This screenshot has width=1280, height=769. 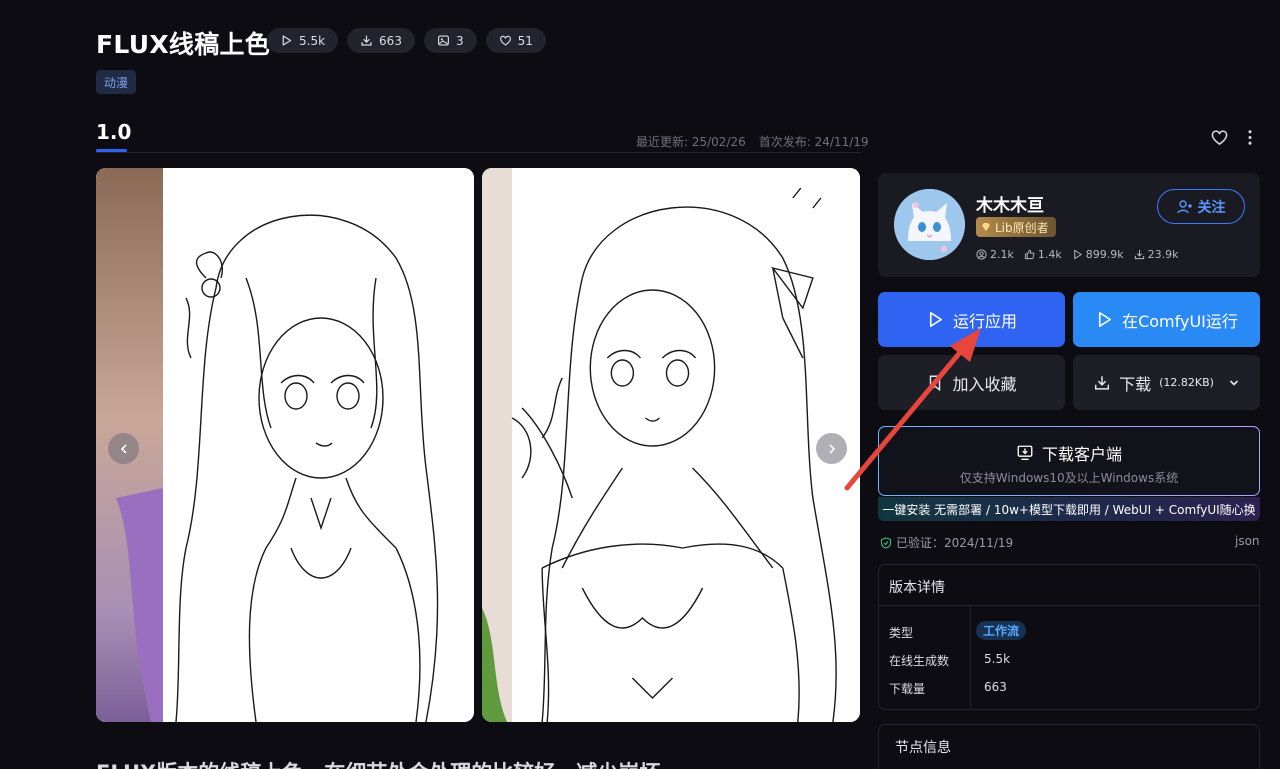 What do you see at coordinates (955, 543) in the screenshot?
I see `verified-date: 已验证：2024/11/19` at bounding box center [955, 543].